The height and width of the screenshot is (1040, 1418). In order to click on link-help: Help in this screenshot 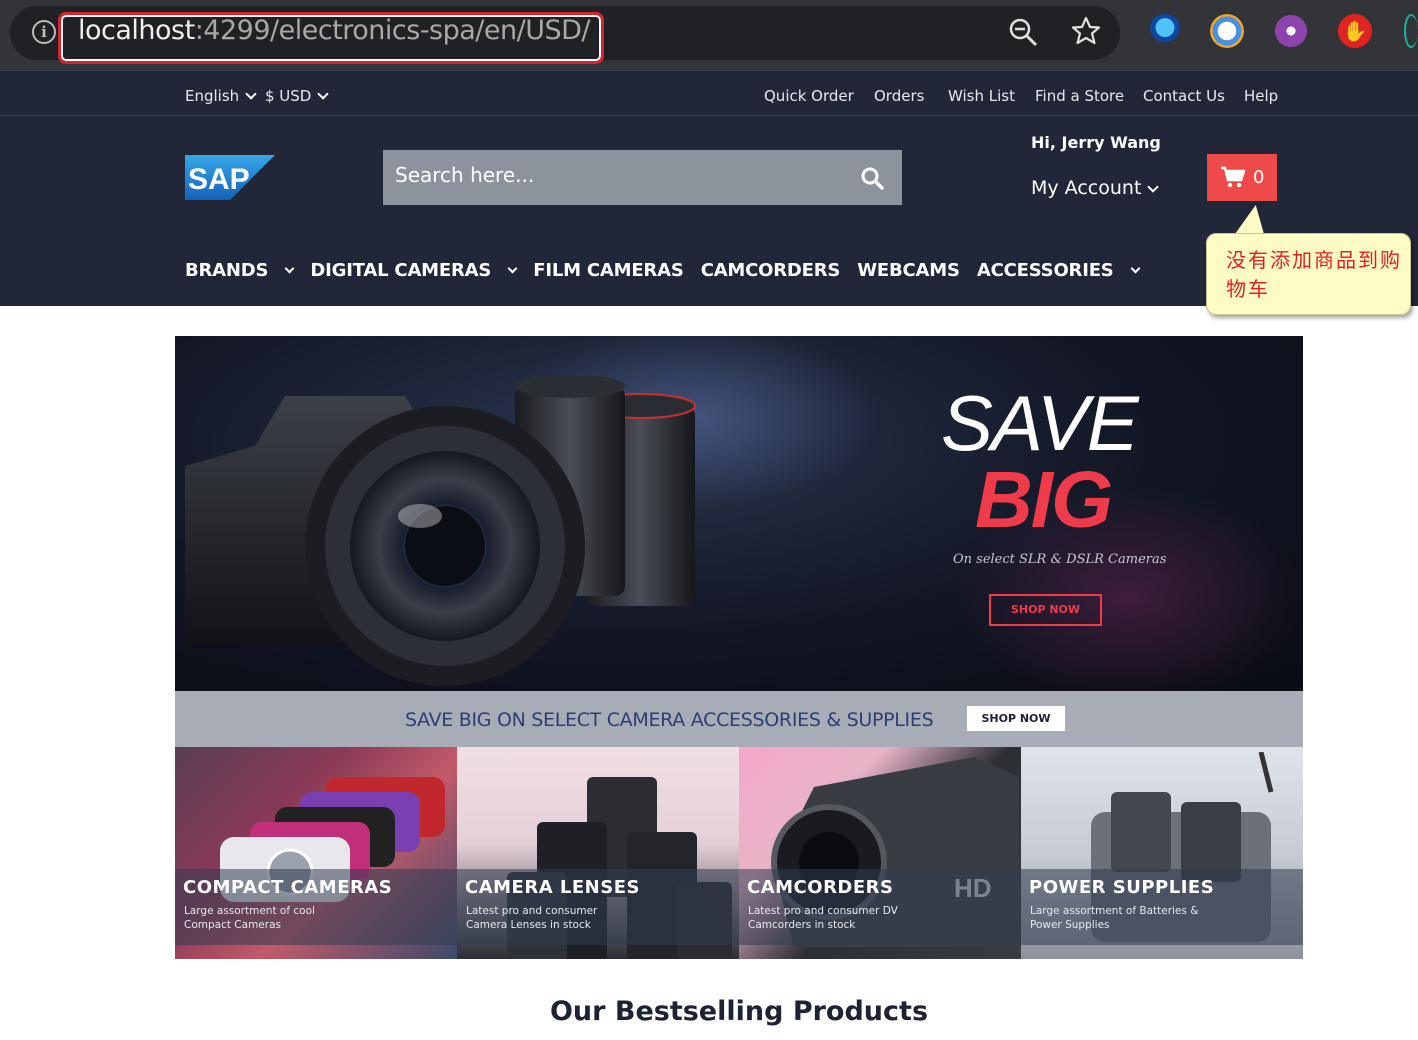, I will do `click(1261, 96)`.